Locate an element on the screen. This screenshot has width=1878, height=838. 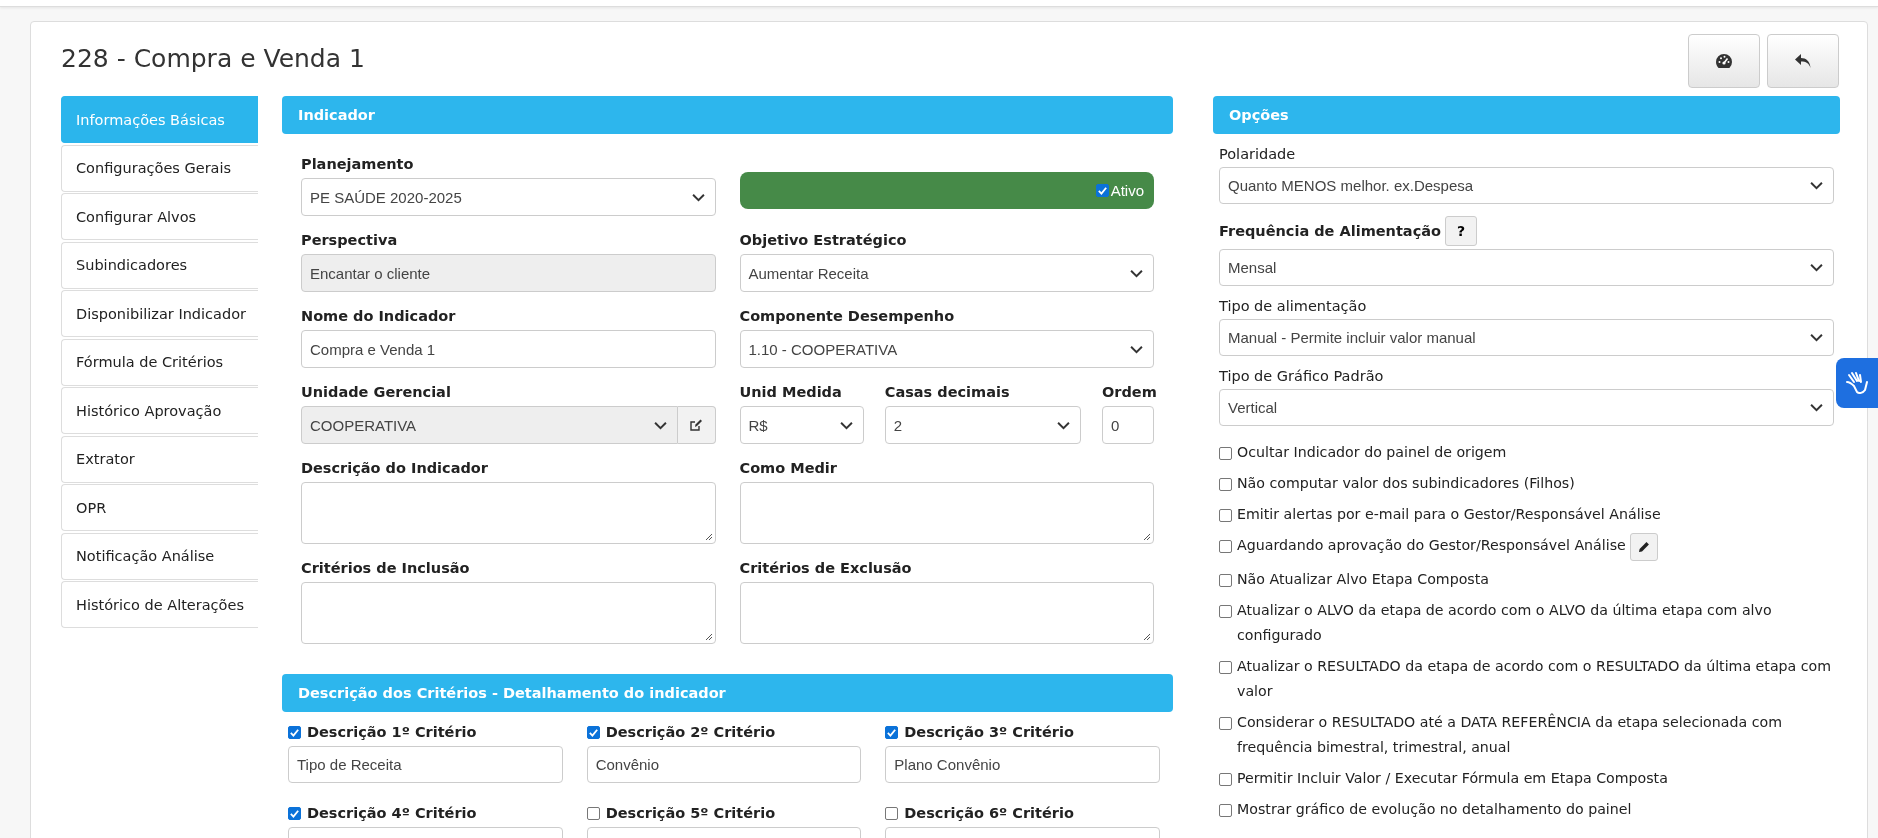
dropdown: Manual - Permite incluir valor manual is located at coordinates (1526, 337).